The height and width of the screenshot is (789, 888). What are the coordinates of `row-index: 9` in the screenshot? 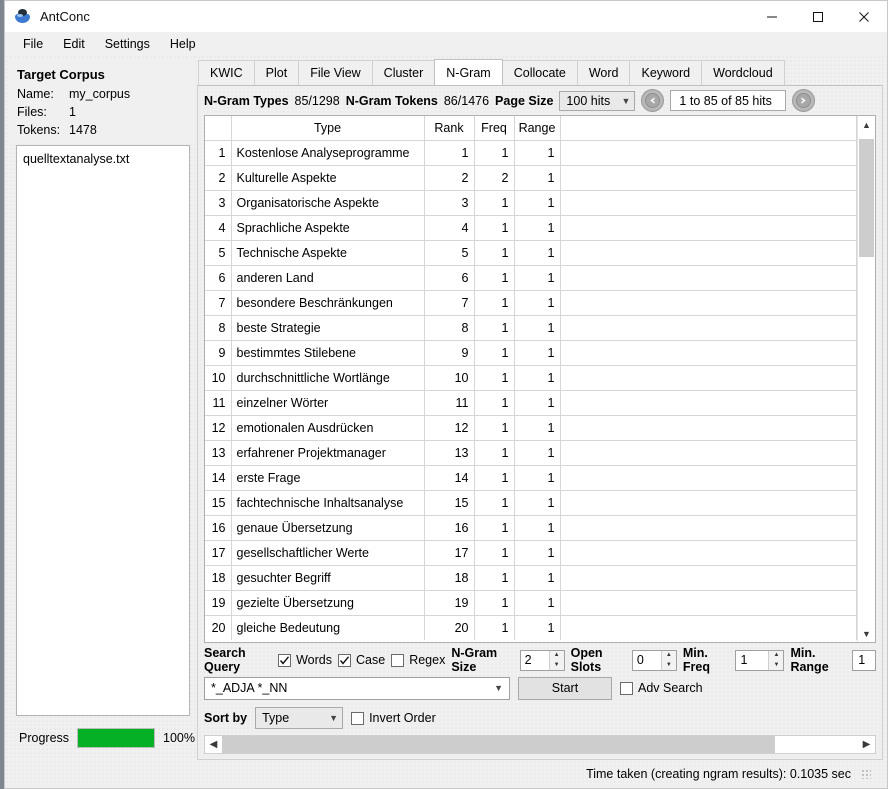 It's located at (218, 353).